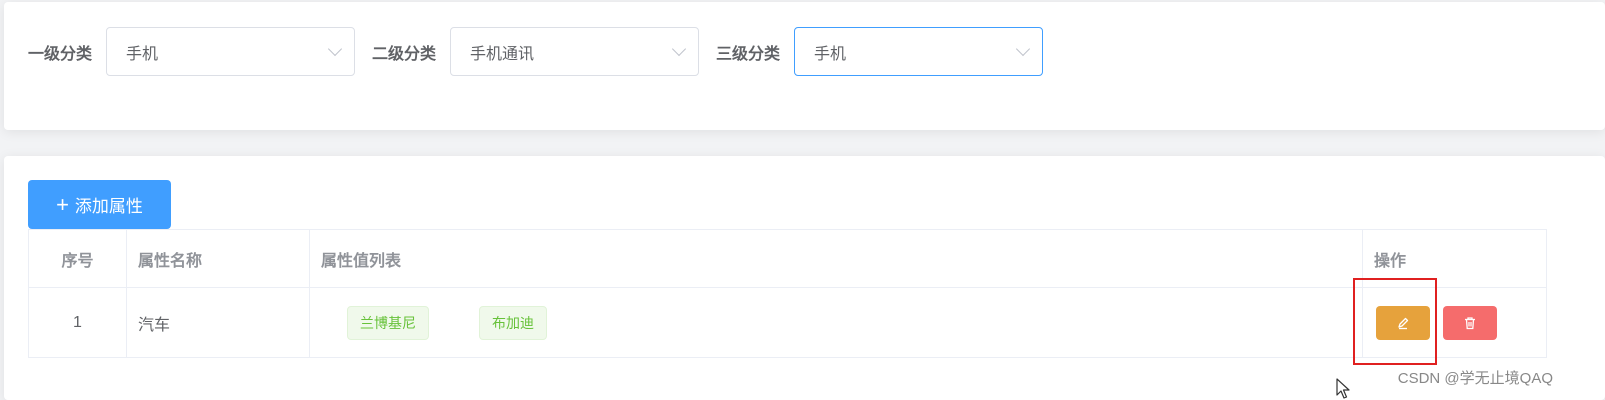  I want to click on trash-icon, so click(1470, 322).